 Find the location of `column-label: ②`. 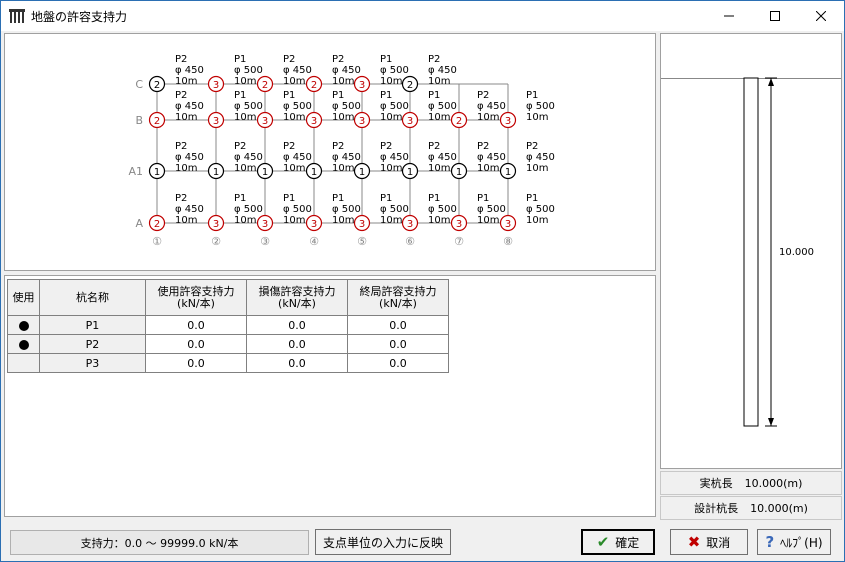

column-label: ② is located at coordinates (216, 241).